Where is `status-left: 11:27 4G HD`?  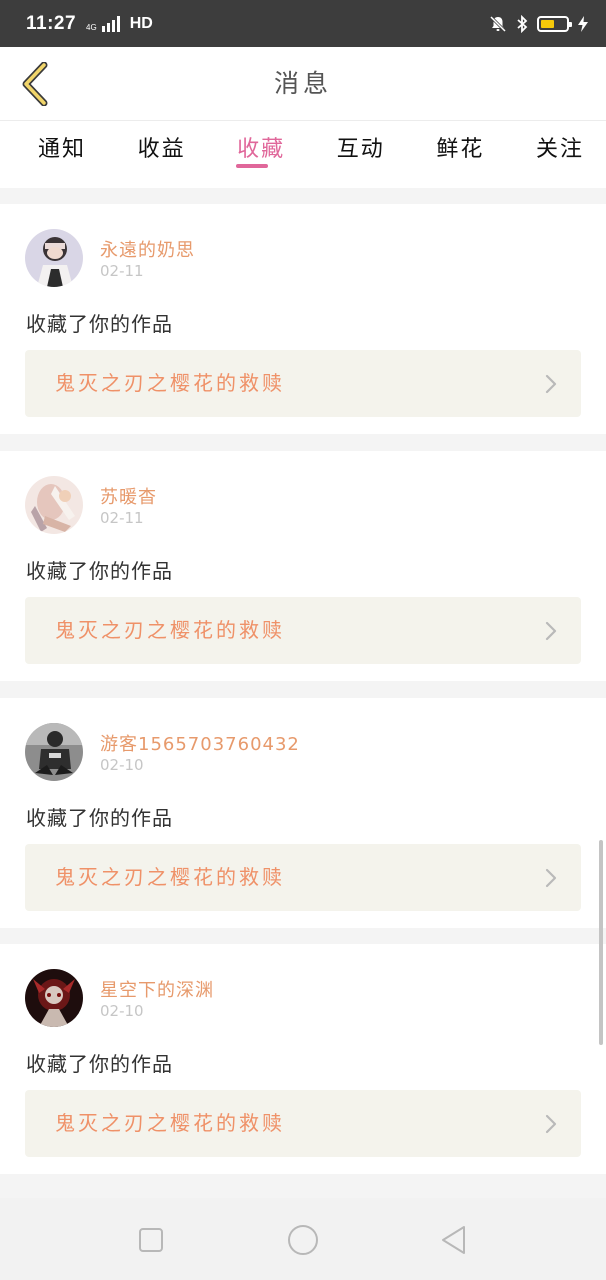
status-left: 11:27 4G HD is located at coordinates (257, 24).